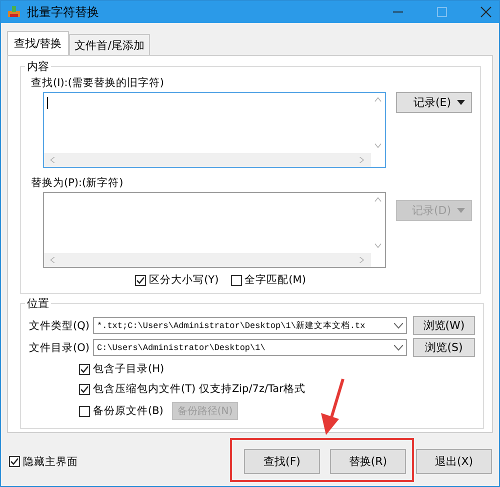 The image size is (500, 487). I want to click on maximize-icon, so click(442, 12).